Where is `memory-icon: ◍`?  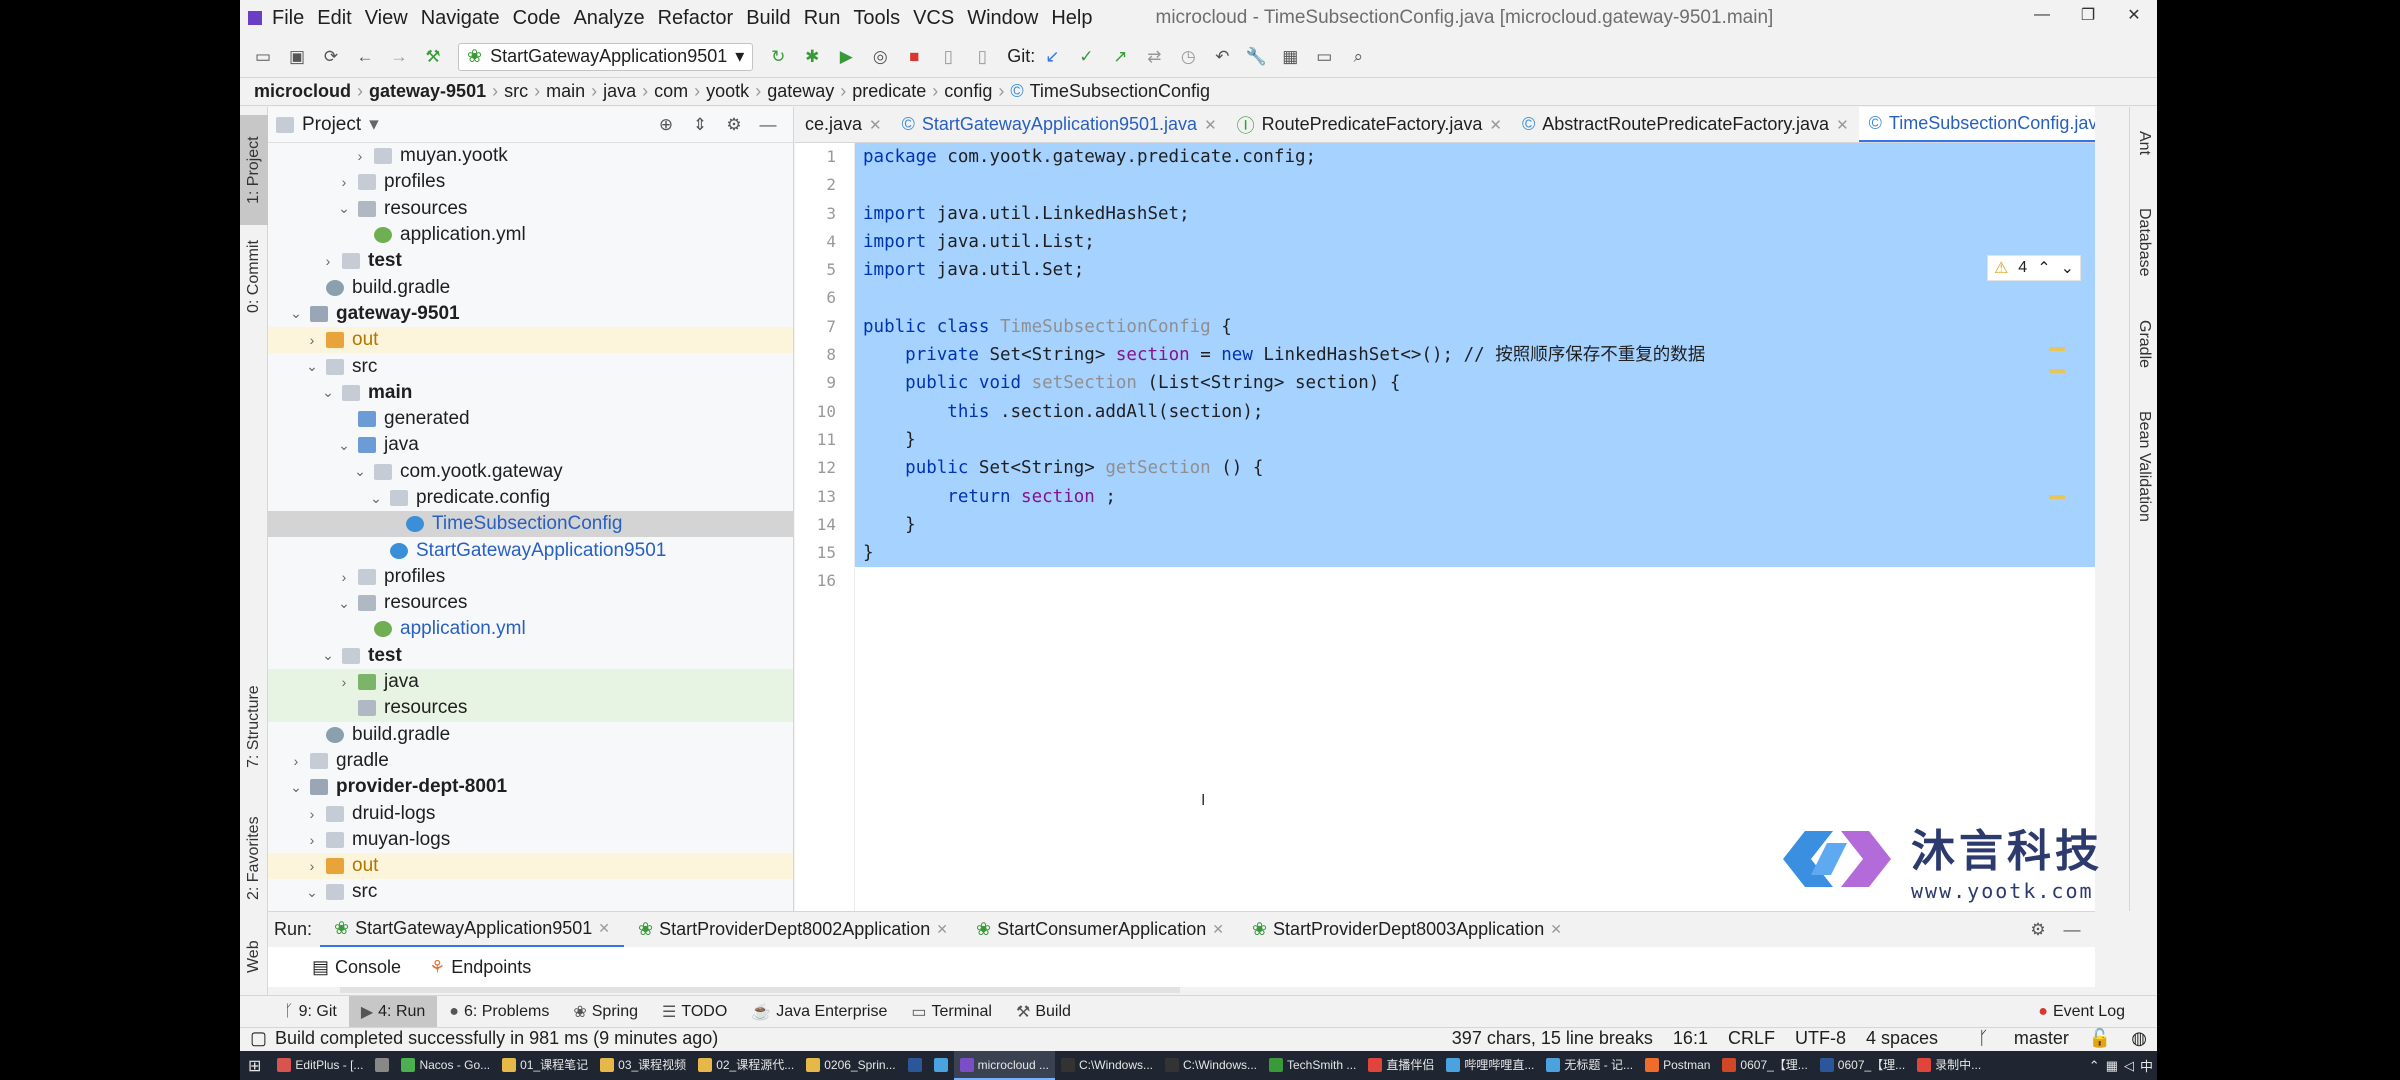 memory-icon: ◍ is located at coordinates (2139, 1038).